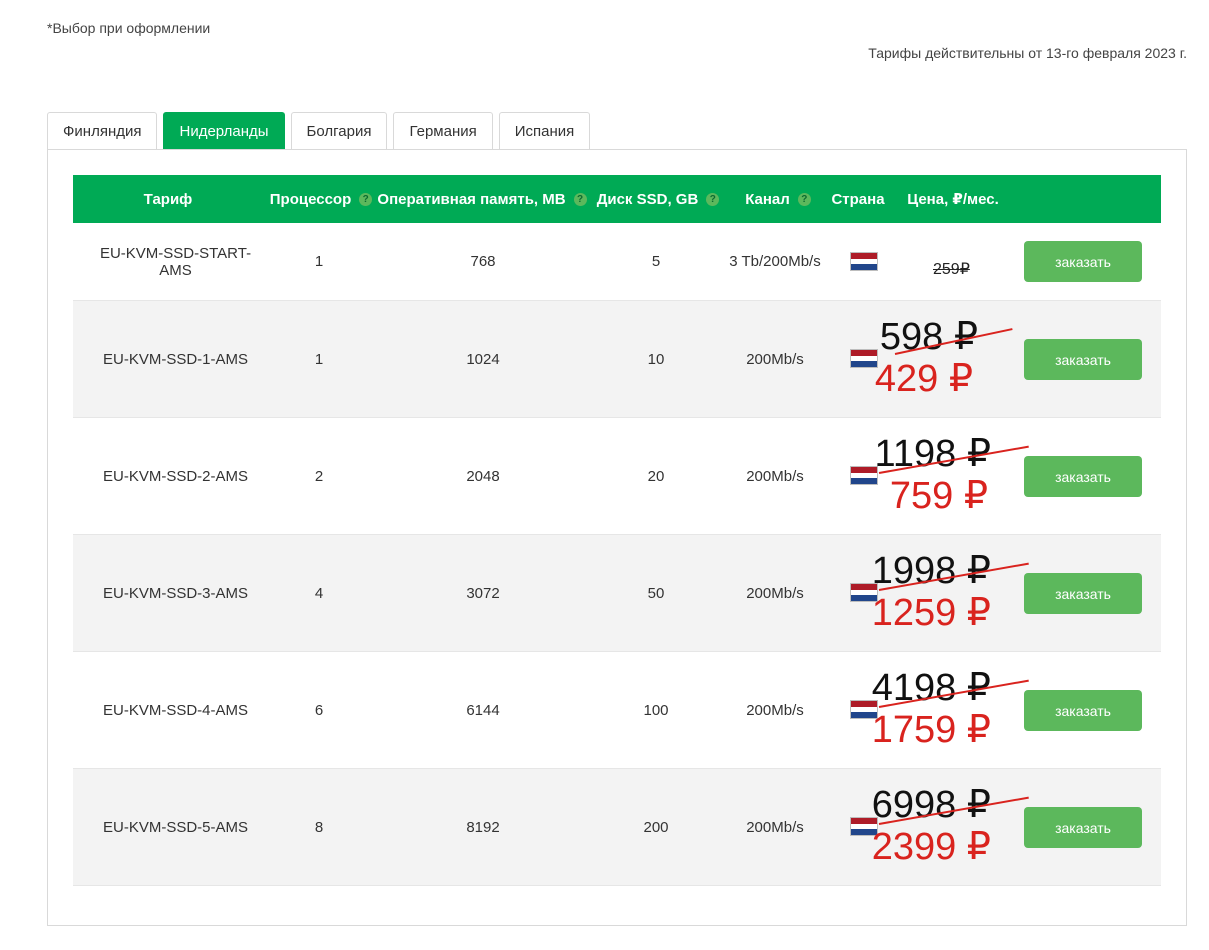 This screenshot has width=1209, height=950. Describe the element at coordinates (175, 827) in the screenshot. I see `tariff-name: EU-KVM-SSD-5-AMS` at that location.